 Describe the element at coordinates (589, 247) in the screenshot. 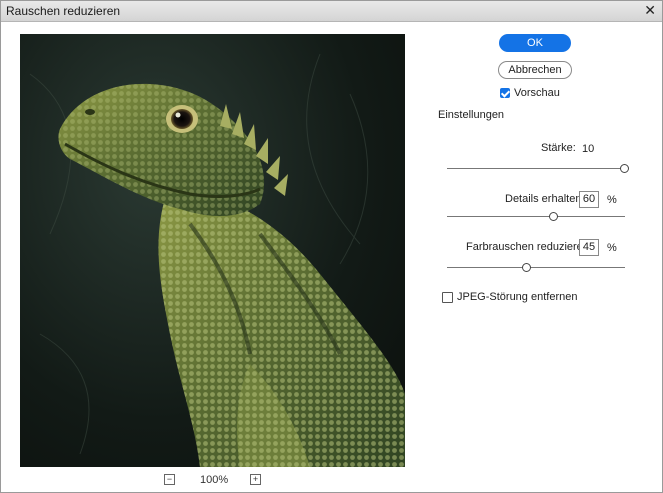

I see `color-noise-input: 45` at that location.